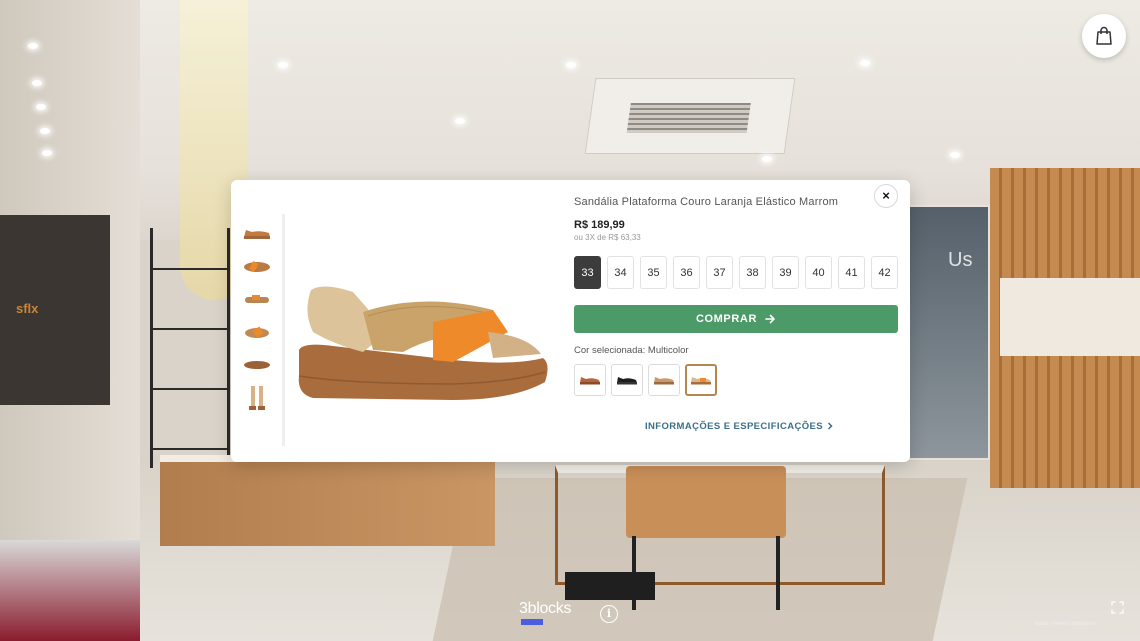 This screenshot has height=641, width=1140. What do you see at coordinates (645, 380) in the screenshot?
I see `color-swatches` at bounding box center [645, 380].